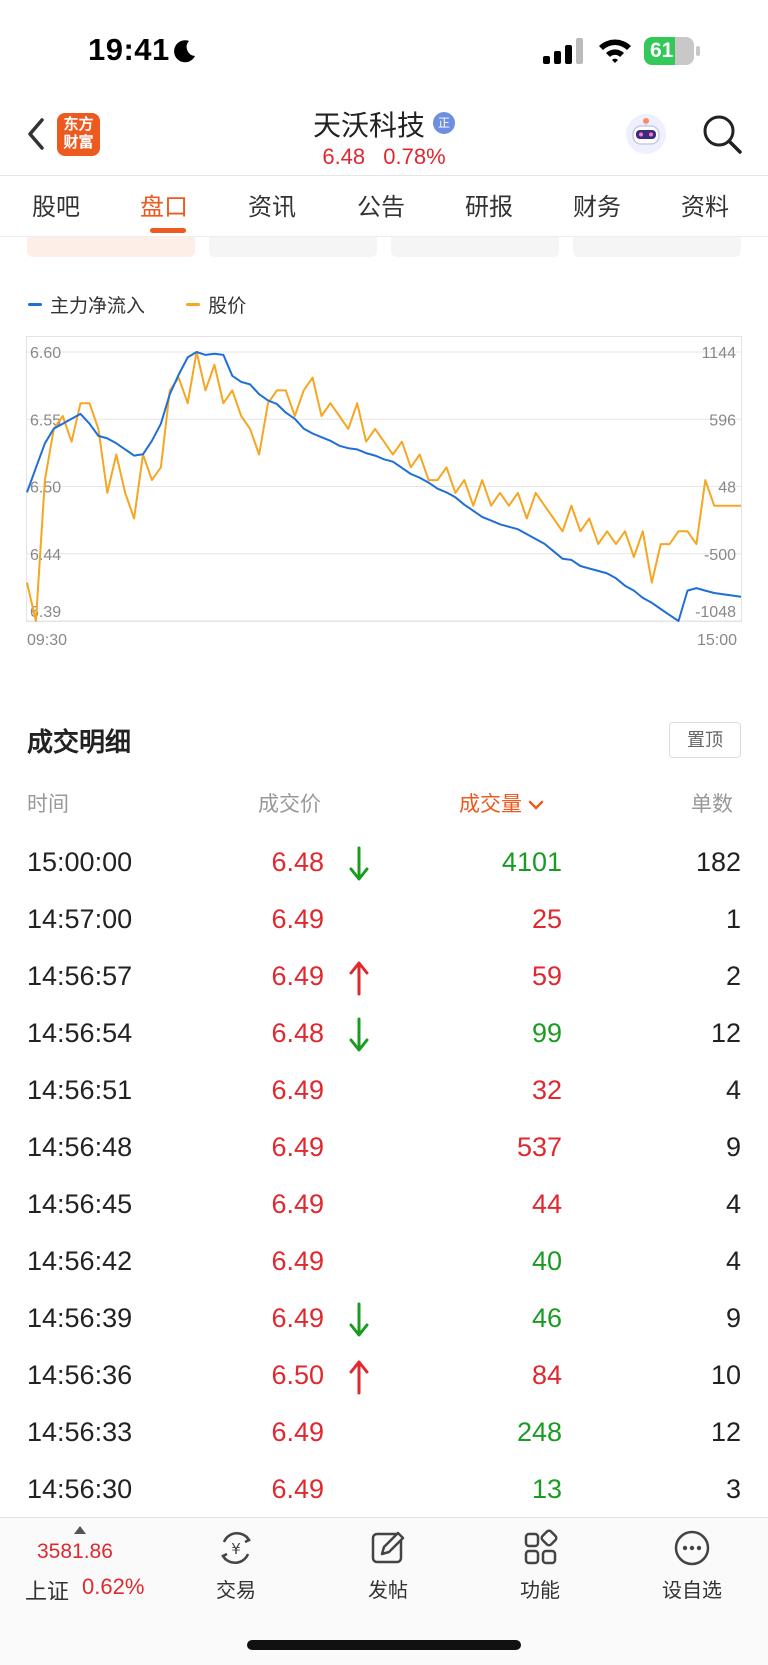 Image resolution: width=768 pixels, height=1665 pixels. I want to click on trade-detail-title: 成交明细, so click(79, 742).